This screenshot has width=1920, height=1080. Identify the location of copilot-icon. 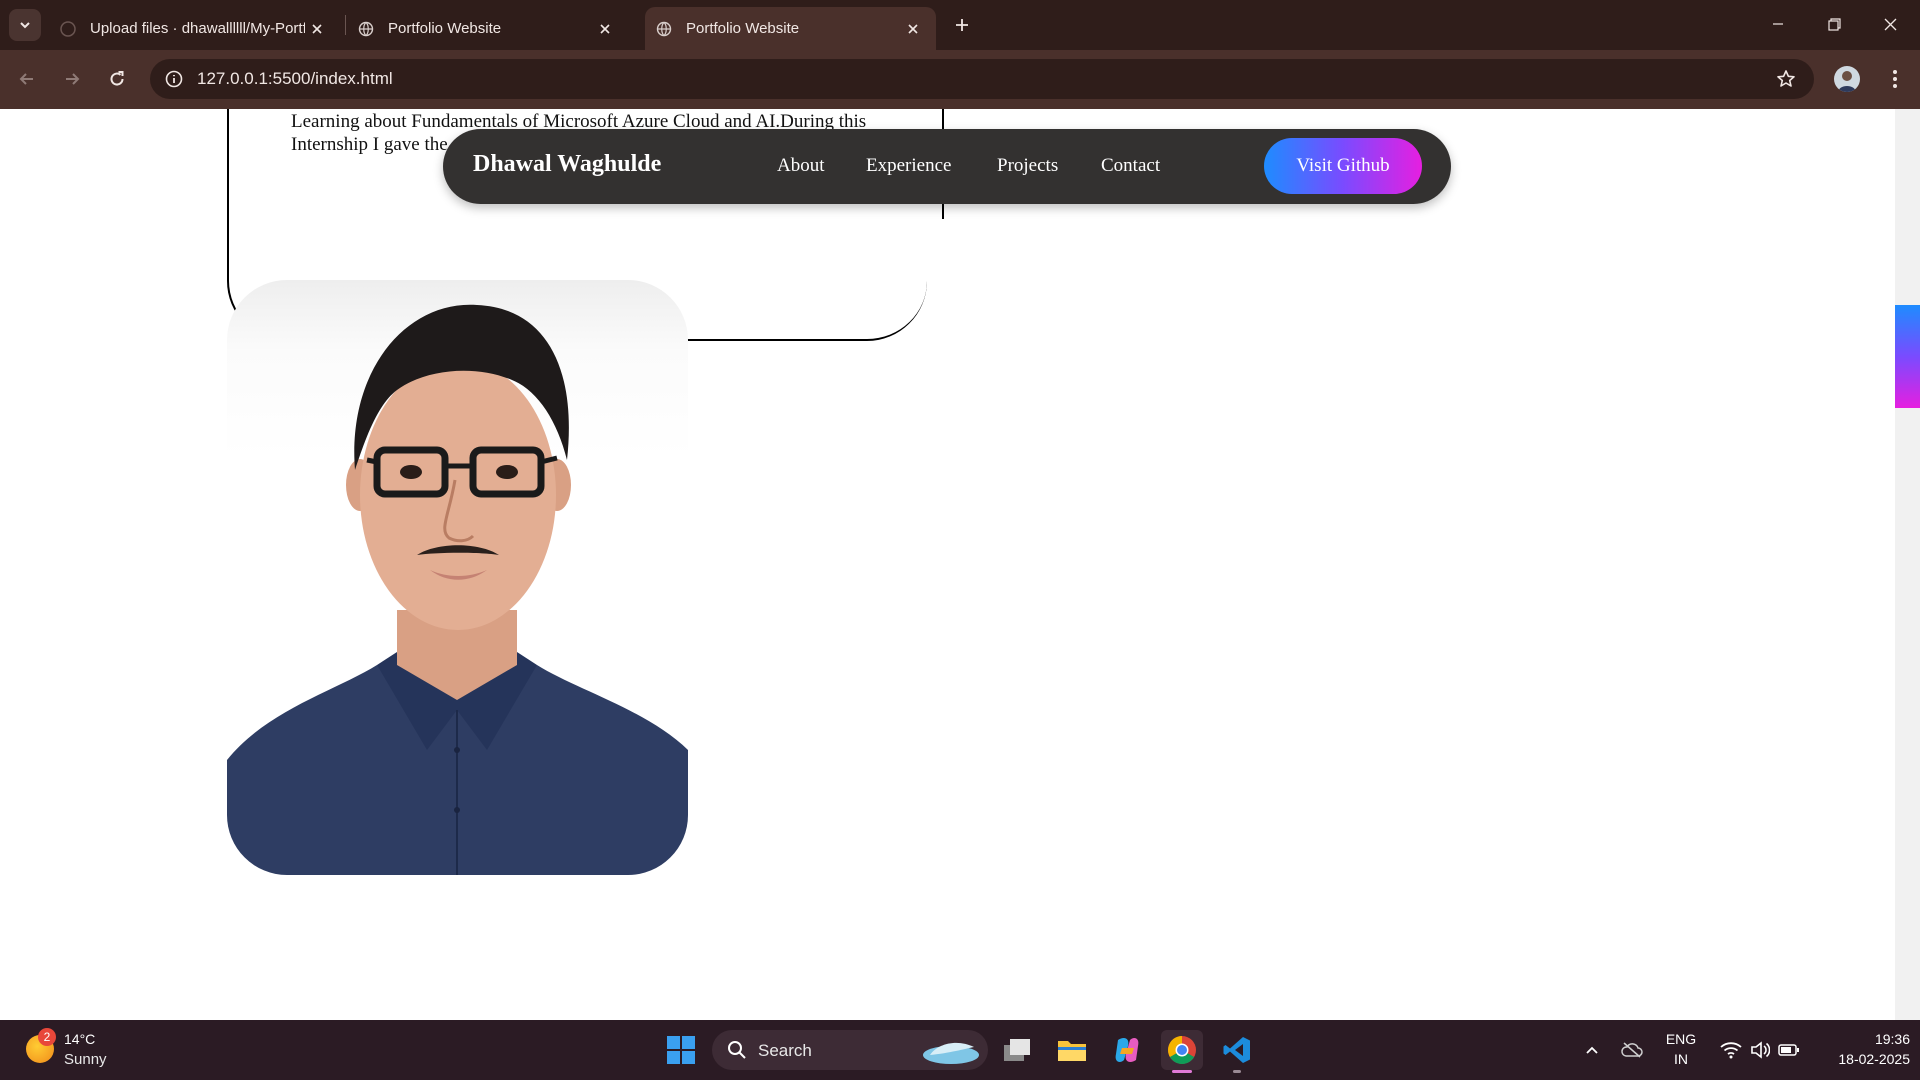
(1127, 1050).